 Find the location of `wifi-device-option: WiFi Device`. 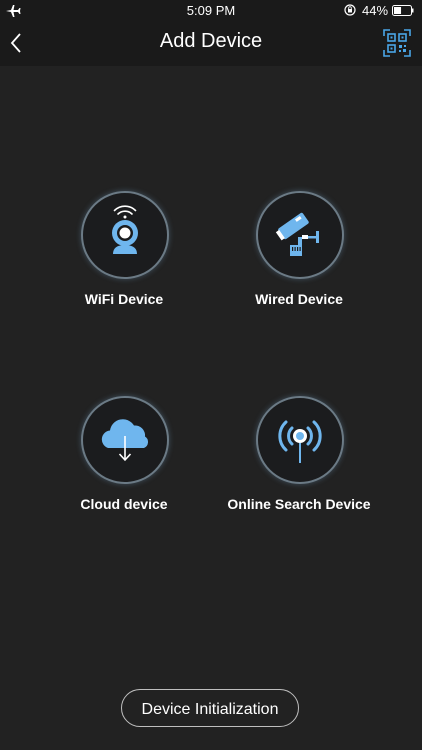

wifi-device-option: WiFi Device is located at coordinates (124, 256).